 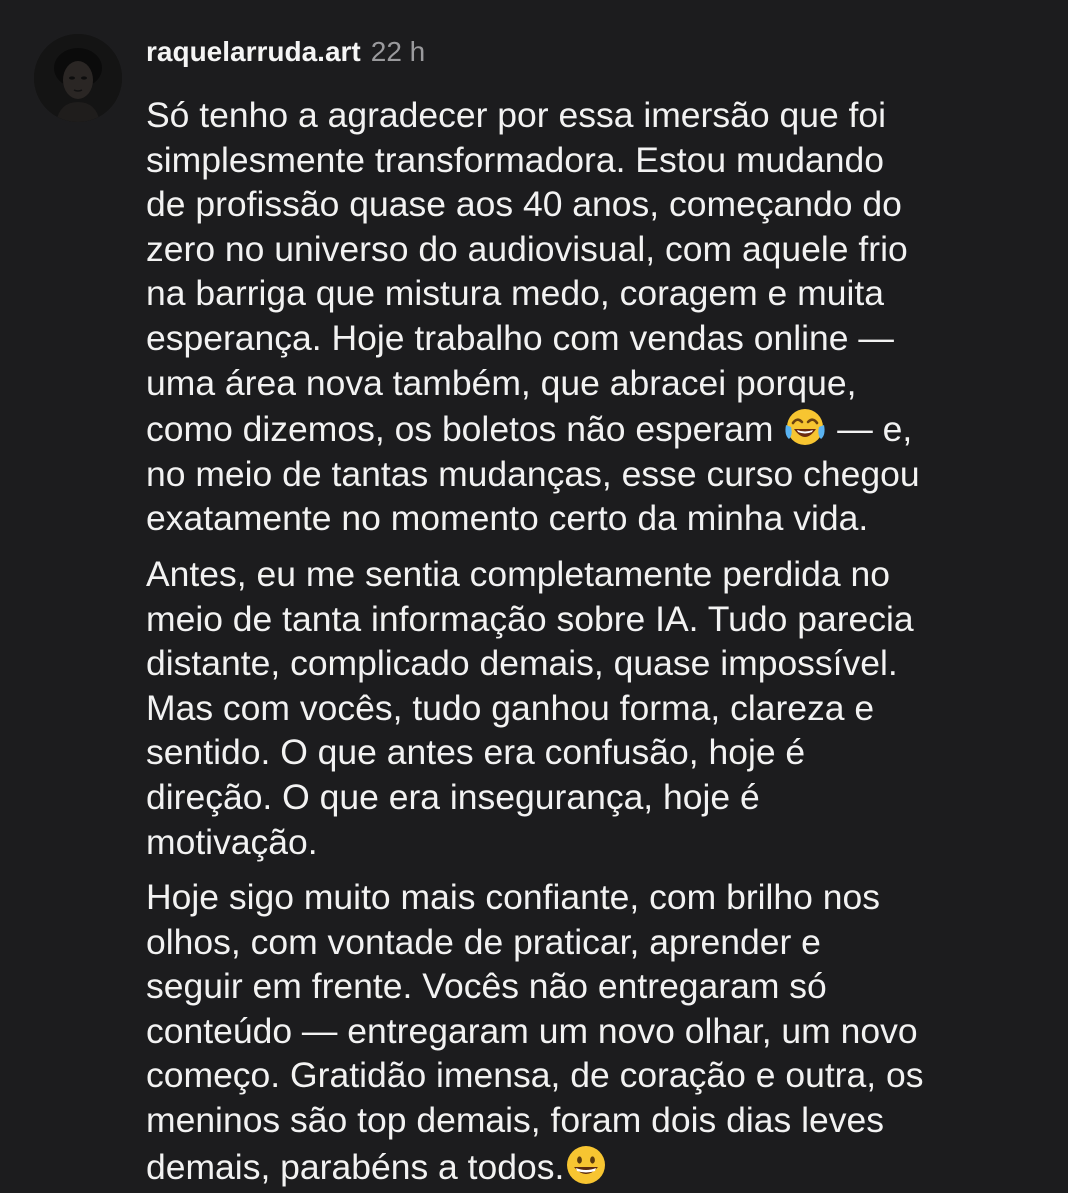 I want to click on comment-timestamp: 22 h, so click(x=398, y=51).